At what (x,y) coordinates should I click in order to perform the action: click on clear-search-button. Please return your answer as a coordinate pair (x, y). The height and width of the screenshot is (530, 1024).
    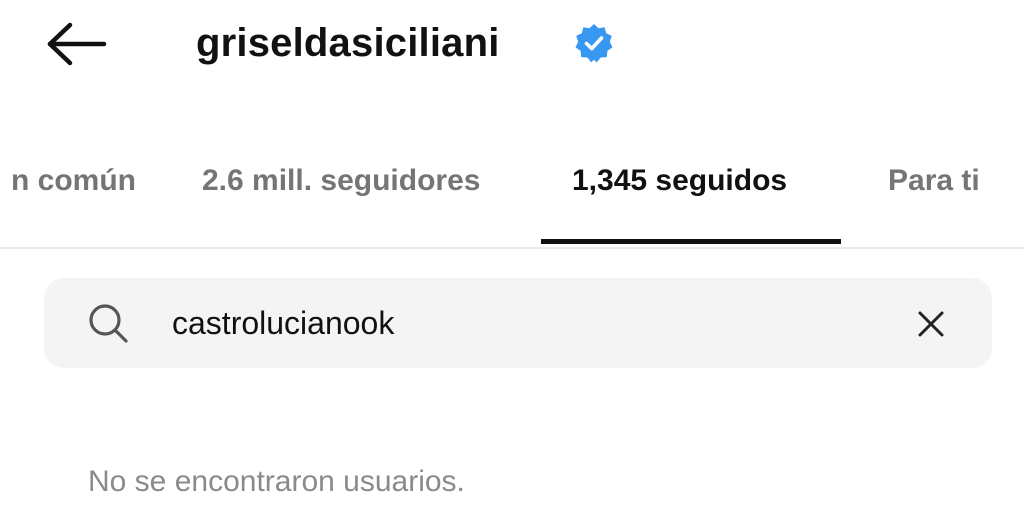
    Looking at the image, I should click on (931, 324).